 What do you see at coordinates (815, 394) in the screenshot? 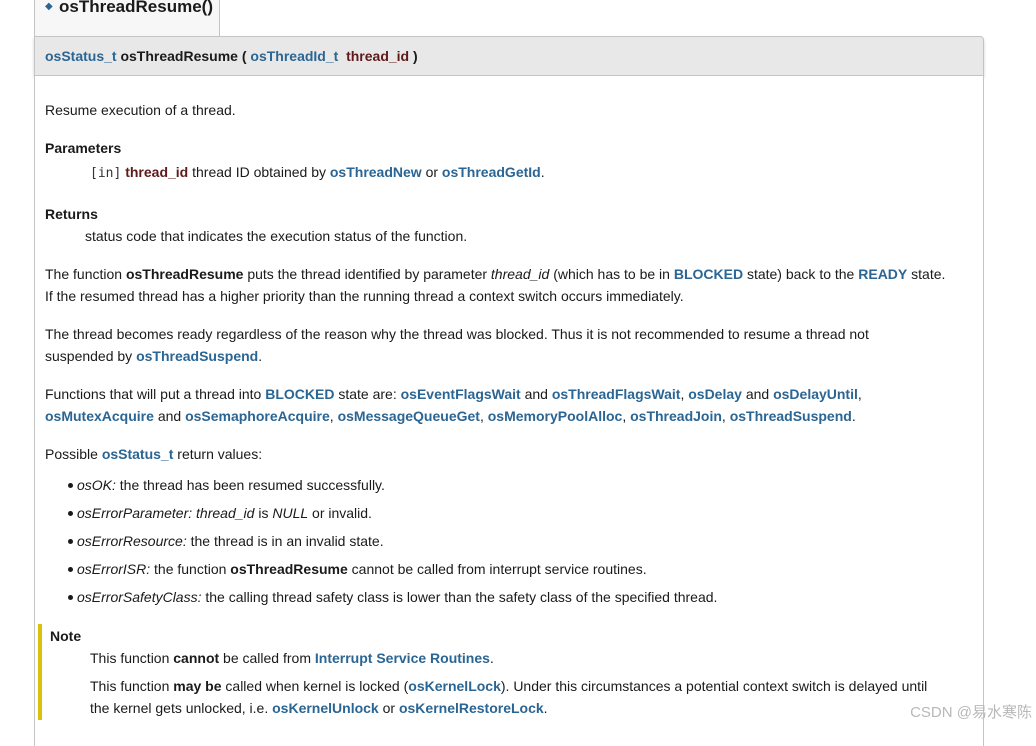
I see `link-osDelayUntil: osDelayUntil` at bounding box center [815, 394].